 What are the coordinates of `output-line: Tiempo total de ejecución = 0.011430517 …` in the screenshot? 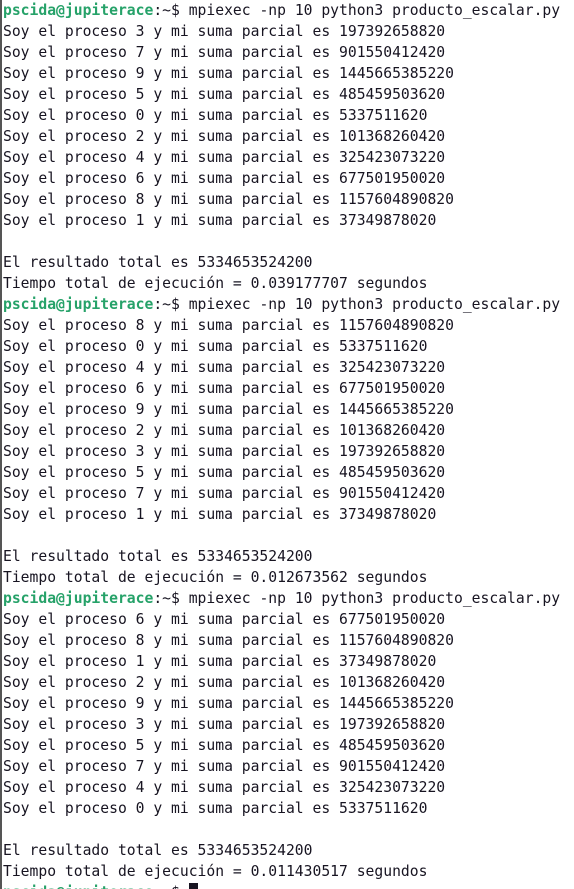 It's located at (215, 871).